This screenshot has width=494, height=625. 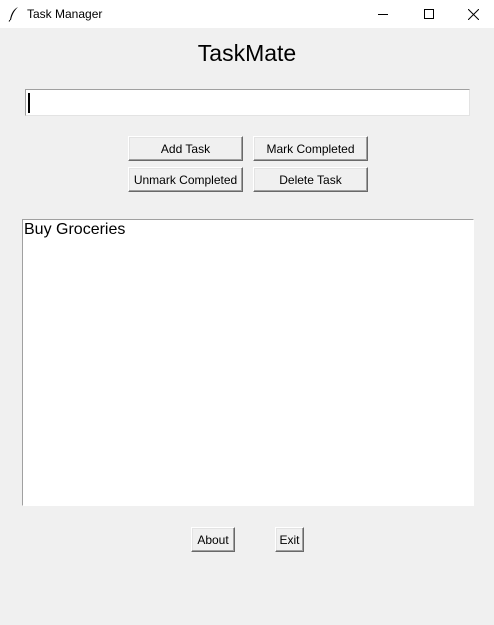 I want to click on minimize-icon, so click(x=383, y=14).